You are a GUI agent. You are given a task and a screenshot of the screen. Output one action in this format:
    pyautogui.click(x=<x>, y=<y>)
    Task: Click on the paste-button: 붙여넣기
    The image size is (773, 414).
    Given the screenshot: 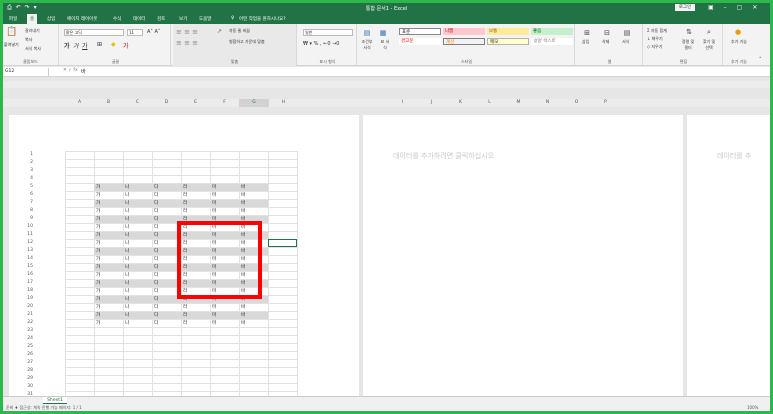 What is the action you would take?
    pyautogui.click(x=11, y=45)
    